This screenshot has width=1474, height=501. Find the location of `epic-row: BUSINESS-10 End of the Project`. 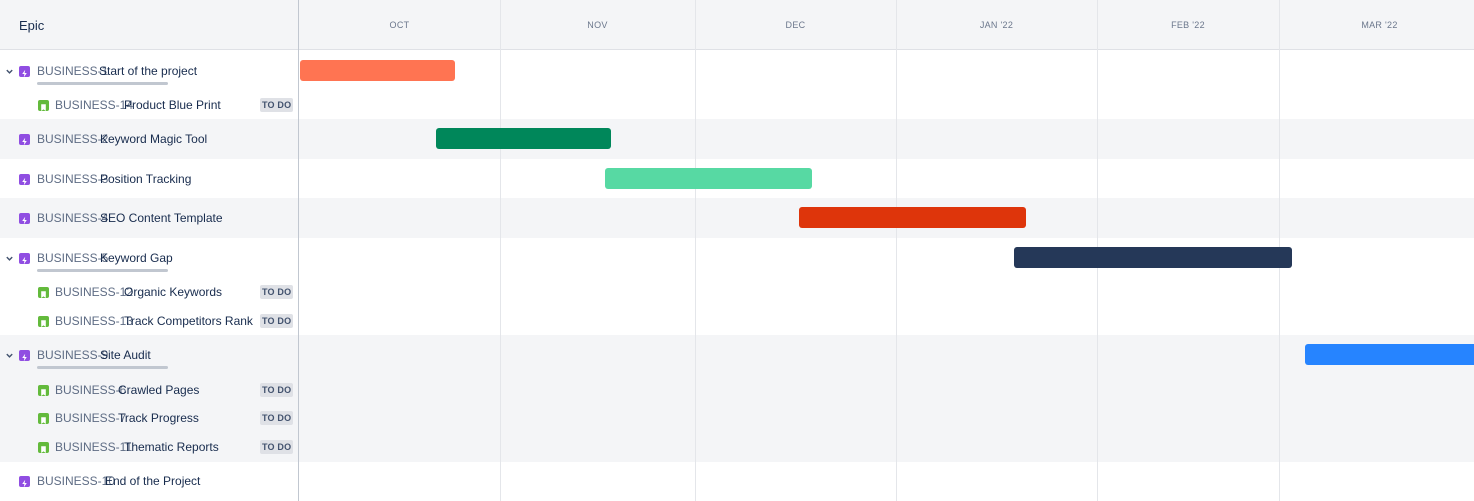

epic-row: BUSINESS-10 End of the Project is located at coordinates (149, 481).